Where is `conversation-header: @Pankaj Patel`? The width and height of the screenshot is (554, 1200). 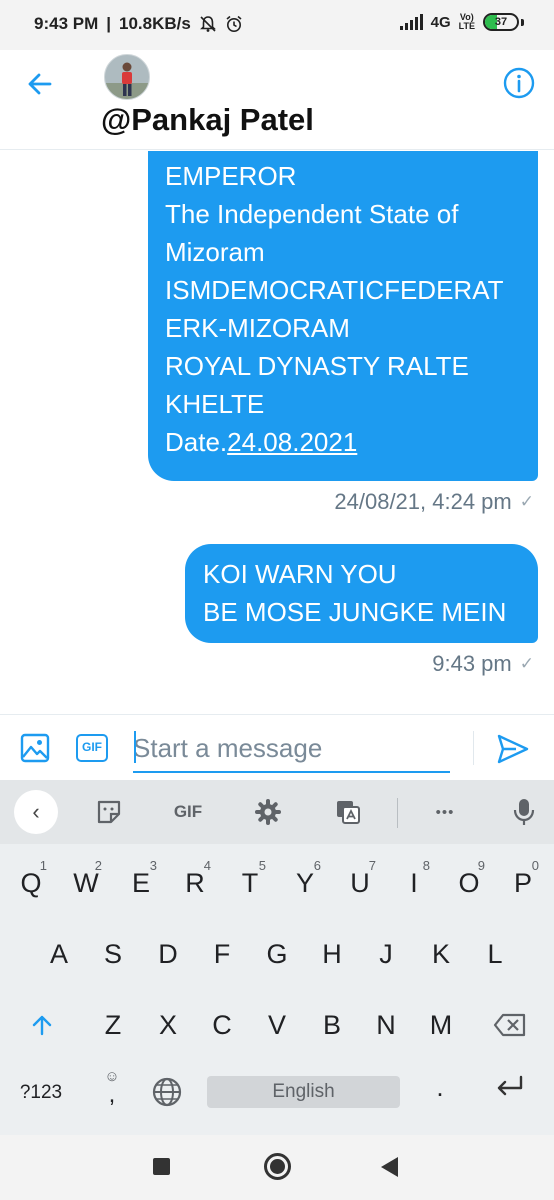
conversation-header: @Pankaj Patel is located at coordinates (277, 100).